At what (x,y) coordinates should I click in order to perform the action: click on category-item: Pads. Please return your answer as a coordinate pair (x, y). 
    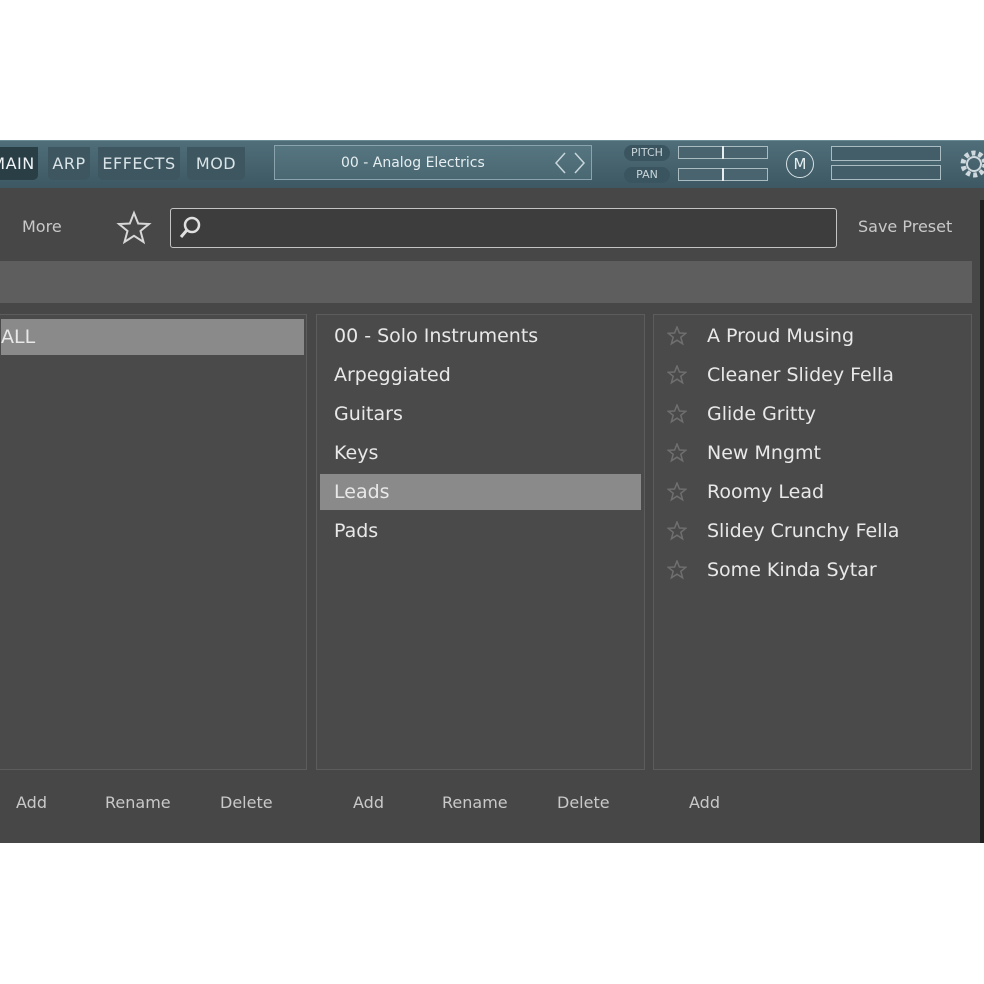
    Looking at the image, I should click on (480, 531).